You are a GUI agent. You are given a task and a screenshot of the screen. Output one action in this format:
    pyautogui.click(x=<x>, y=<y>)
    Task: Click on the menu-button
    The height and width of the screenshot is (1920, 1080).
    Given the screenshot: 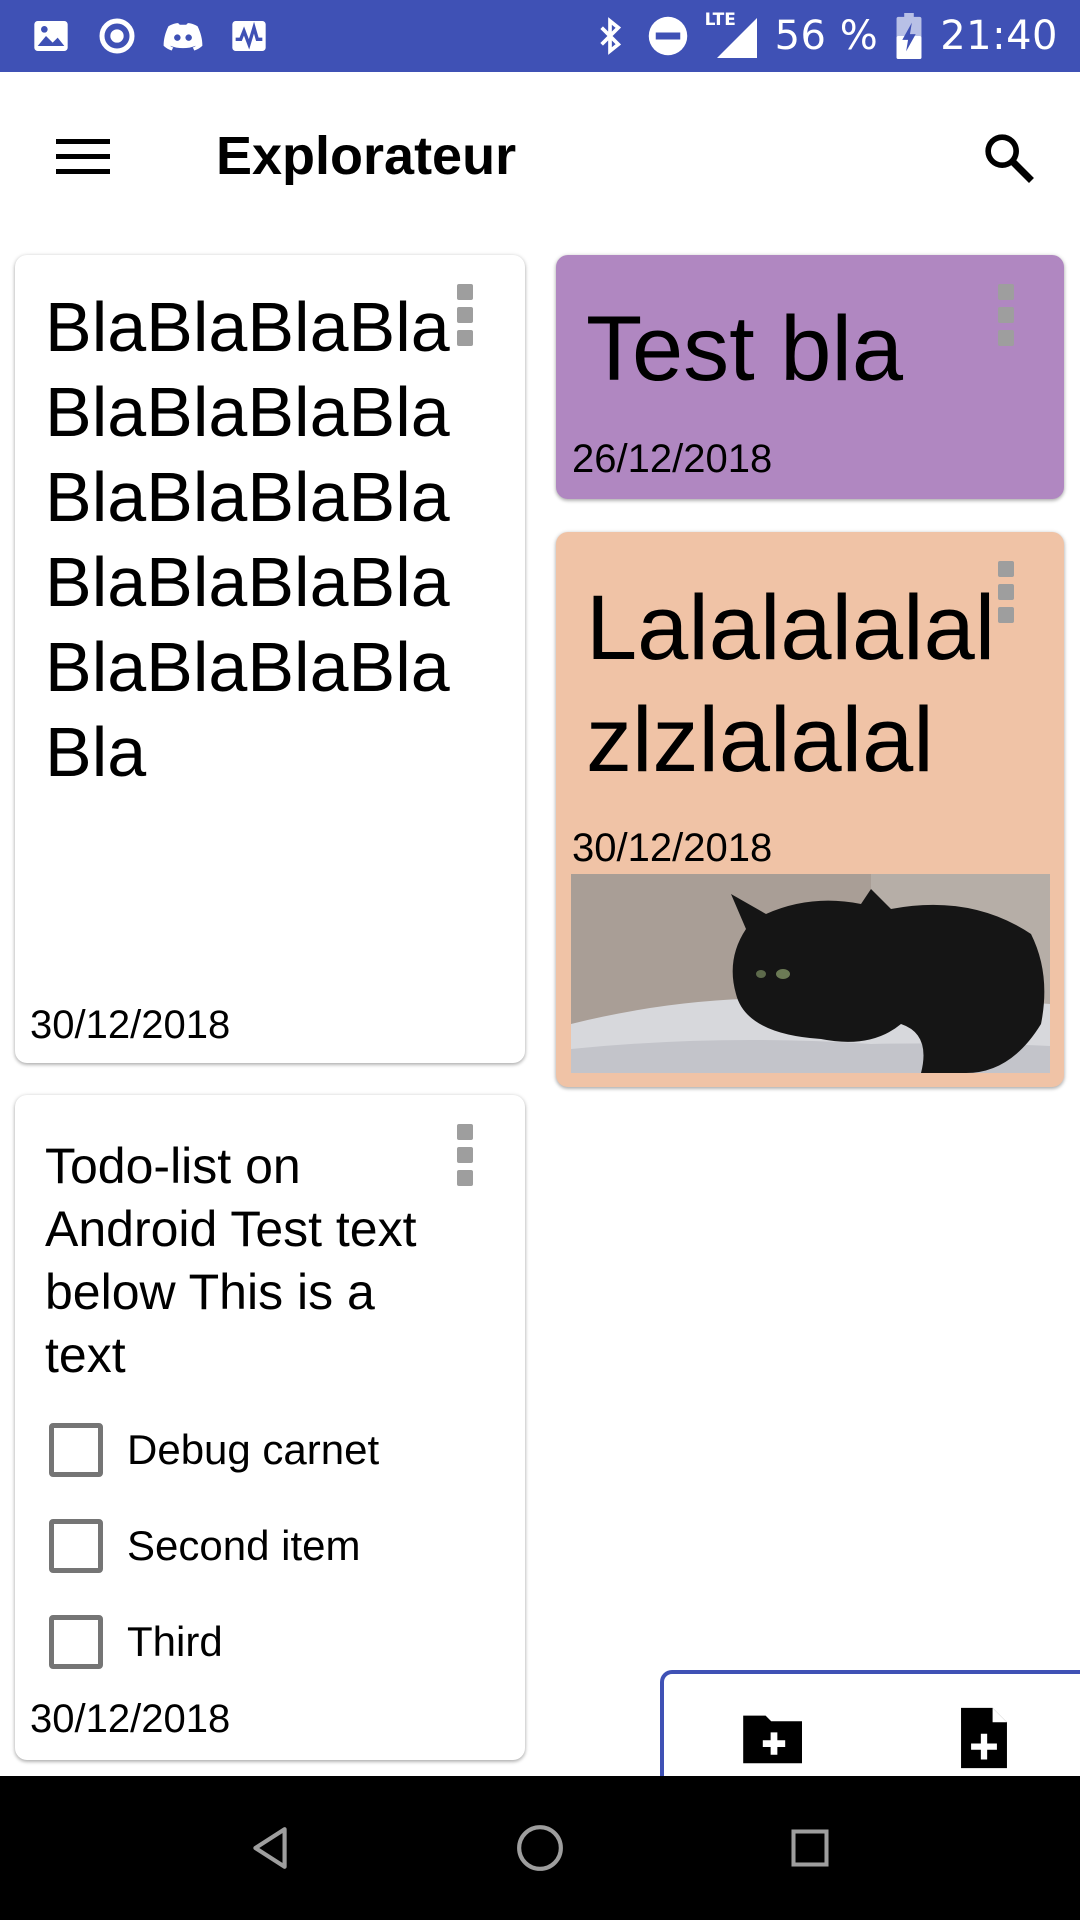 What is the action you would take?
    pyautogui.click(x=84, y=157)
    